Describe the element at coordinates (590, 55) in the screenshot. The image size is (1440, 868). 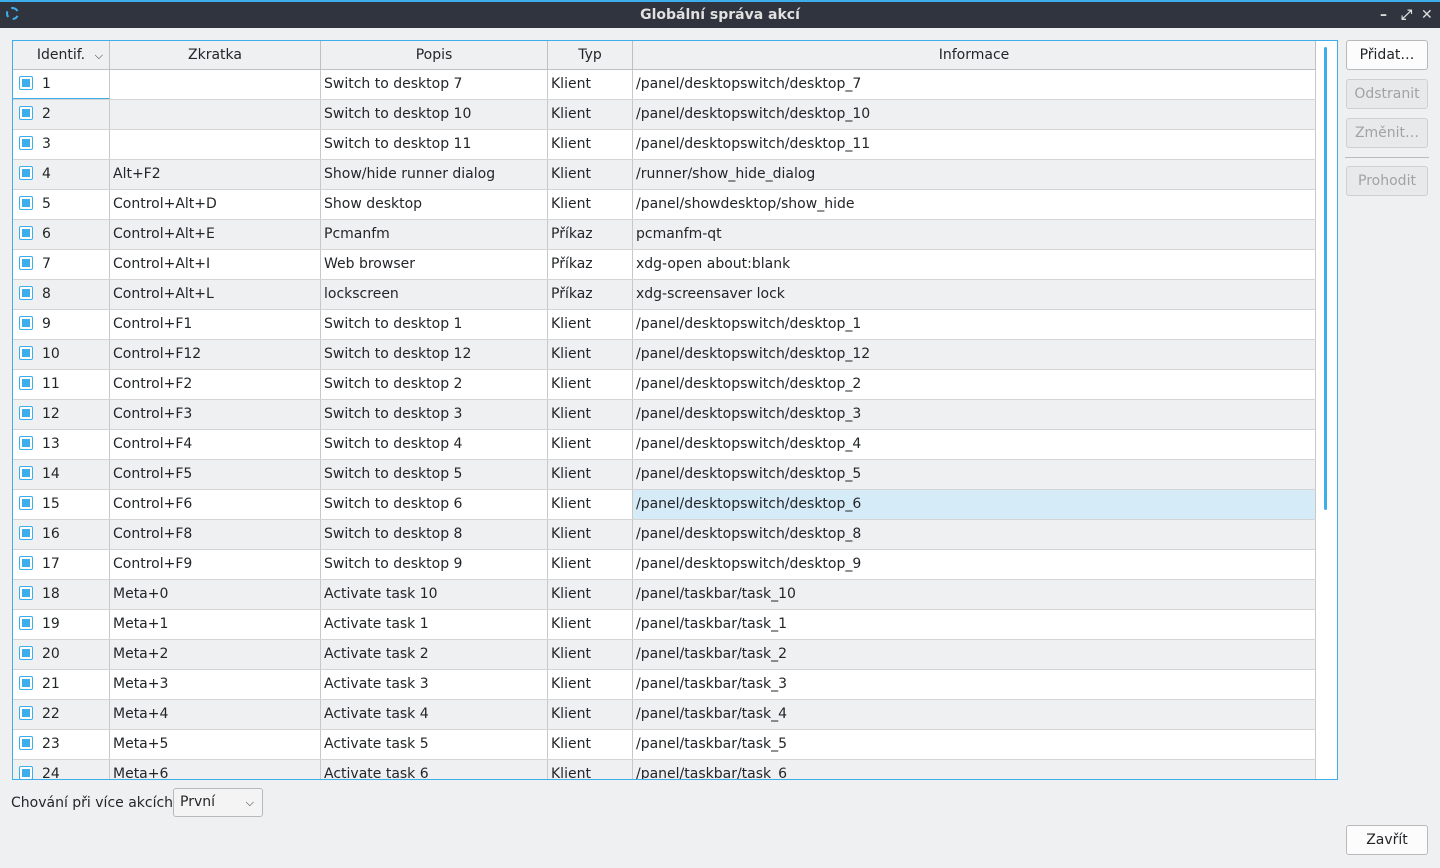
I see `header-type: Typ` at that location.